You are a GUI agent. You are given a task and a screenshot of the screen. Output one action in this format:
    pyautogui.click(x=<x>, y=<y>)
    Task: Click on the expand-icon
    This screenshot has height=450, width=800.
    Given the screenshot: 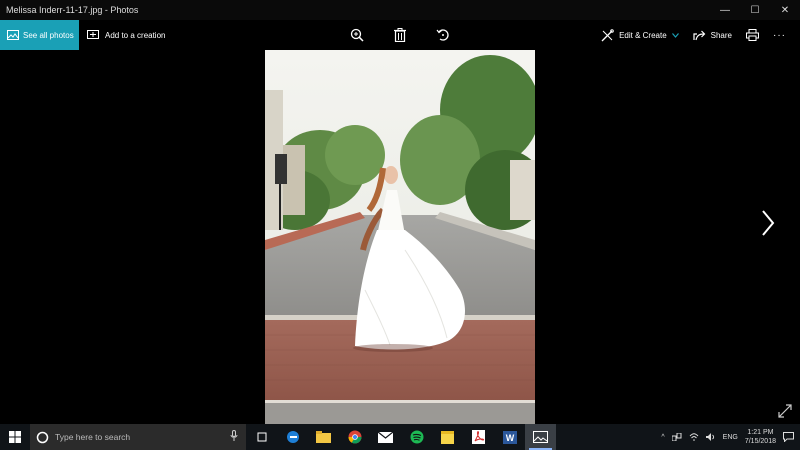 What is the action you would take?
    pyautogui.click(x=785, y=411)
    